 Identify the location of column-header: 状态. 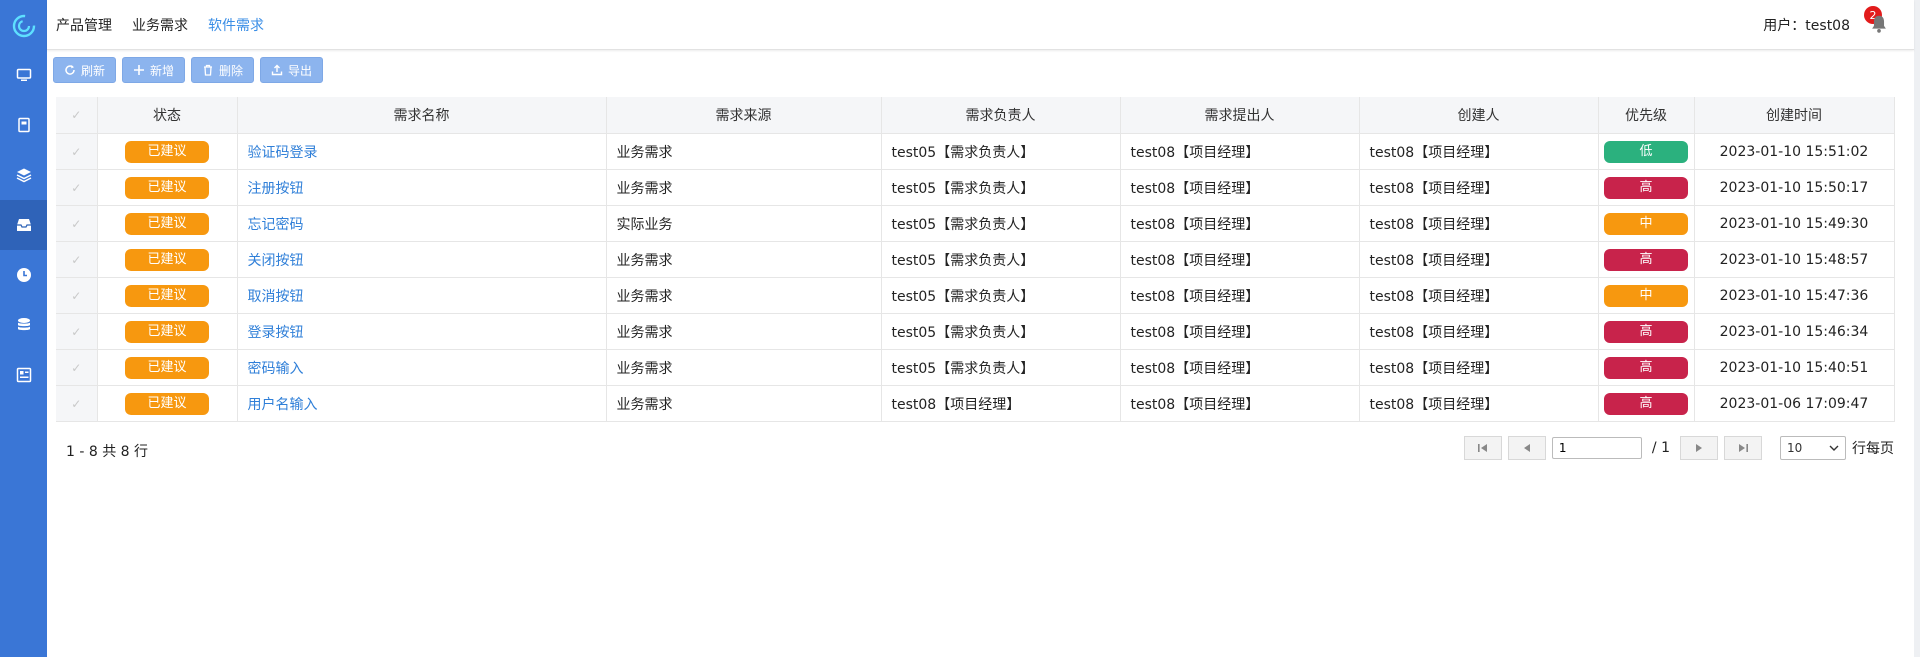
(167, 115).